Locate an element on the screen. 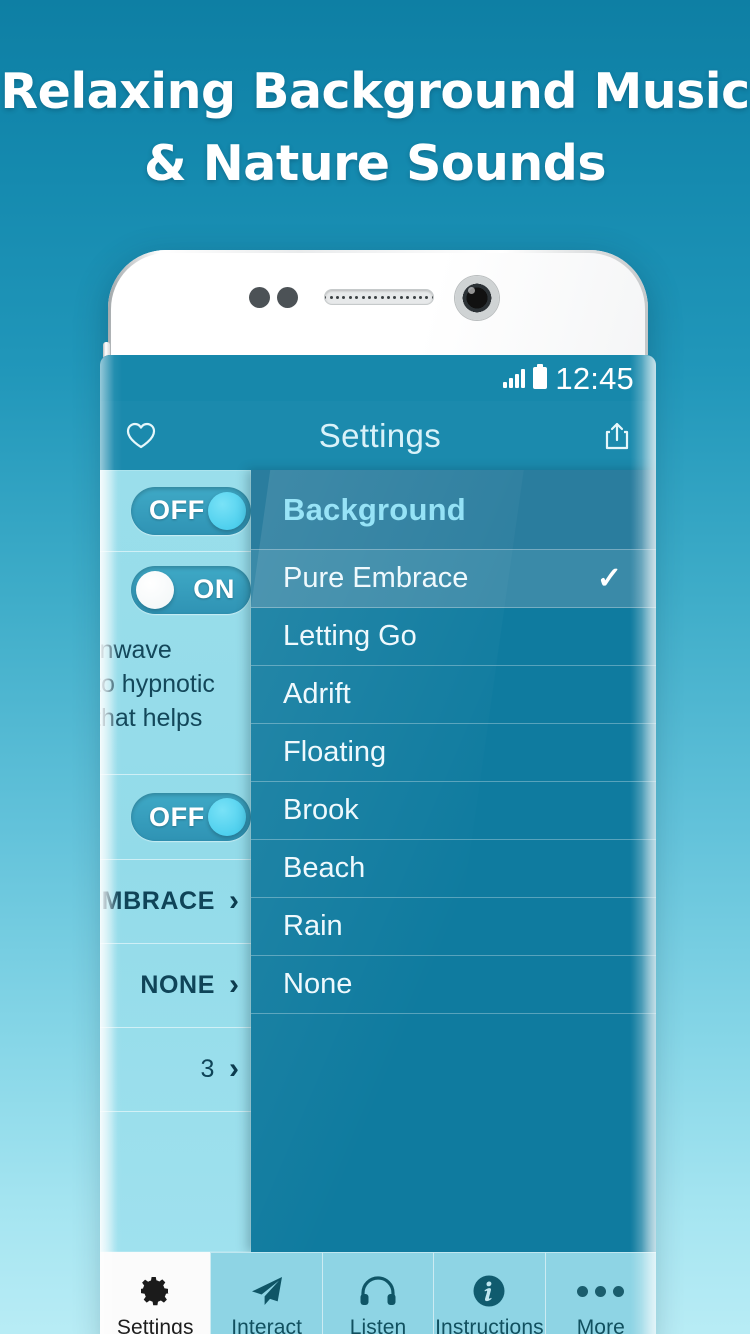  headline-line-1: Relaxing Background Music is located at coordinates (375, 91).